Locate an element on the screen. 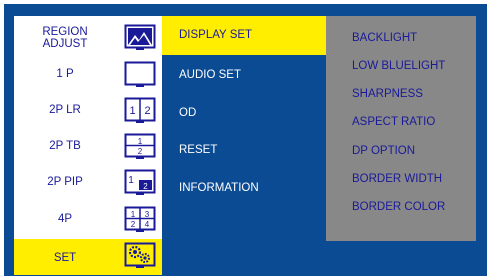 The image size is (491, 280). submenu-item-label: LOW BLUELIGHT is located at coordinates (399, 66).